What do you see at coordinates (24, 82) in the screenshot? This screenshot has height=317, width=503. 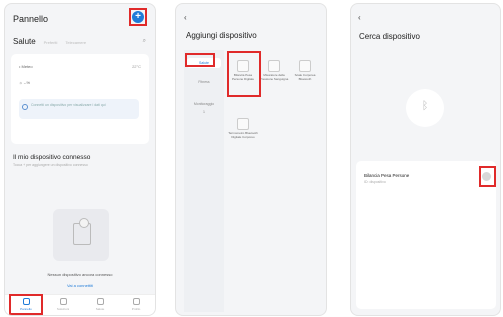 I see `humidity-value: ☼ --%` at bounding box center [24, 82].